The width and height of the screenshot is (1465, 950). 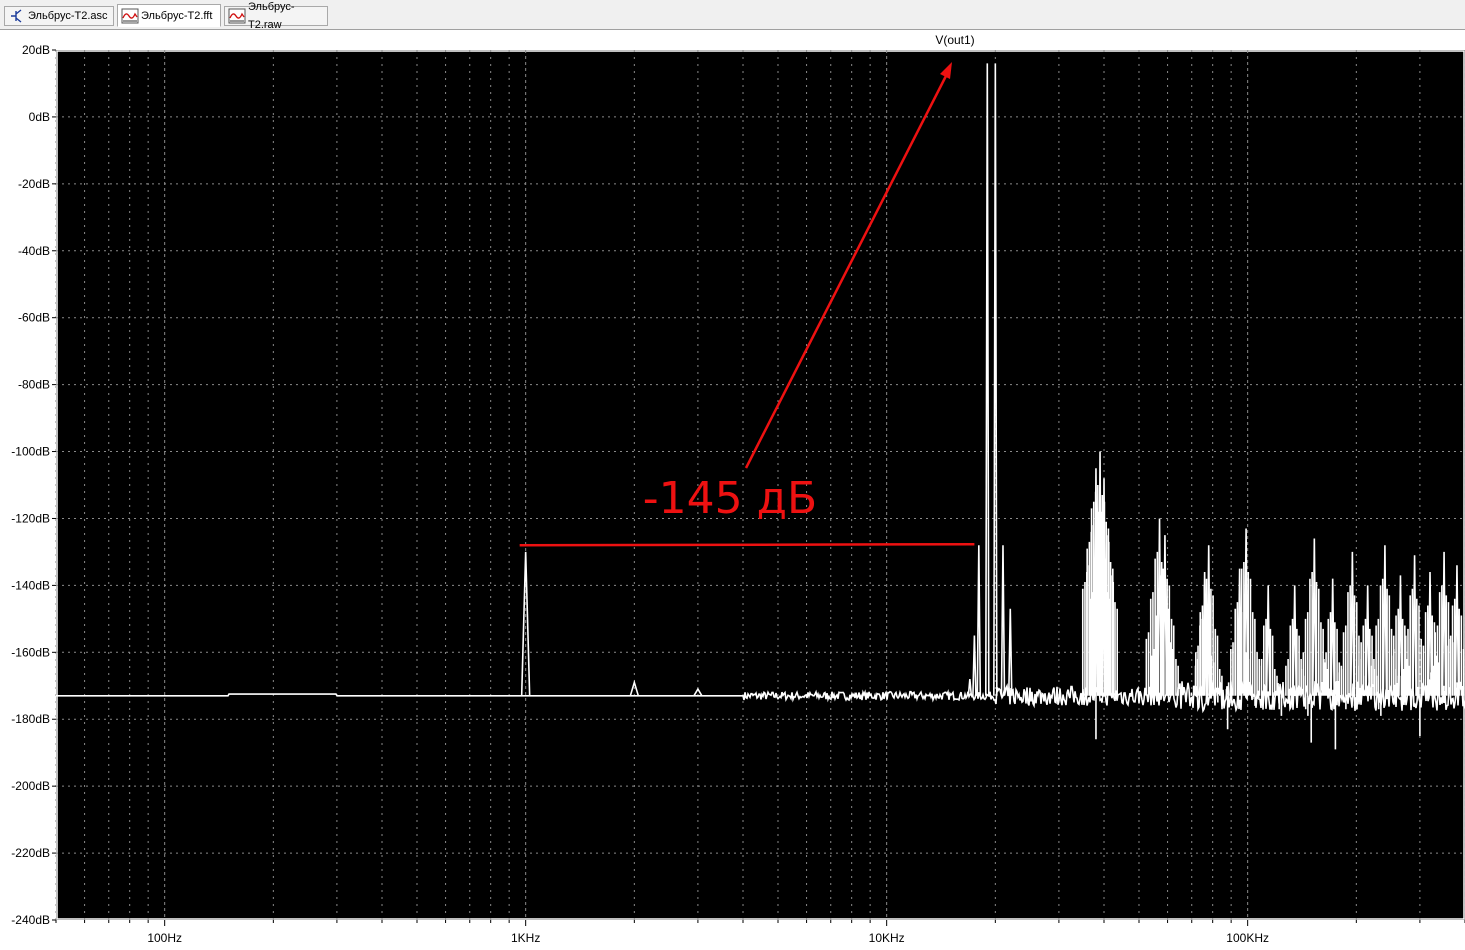 I want to click on tab-schematic: Эльбрус-T2.asc, so click(x=59, y=16).